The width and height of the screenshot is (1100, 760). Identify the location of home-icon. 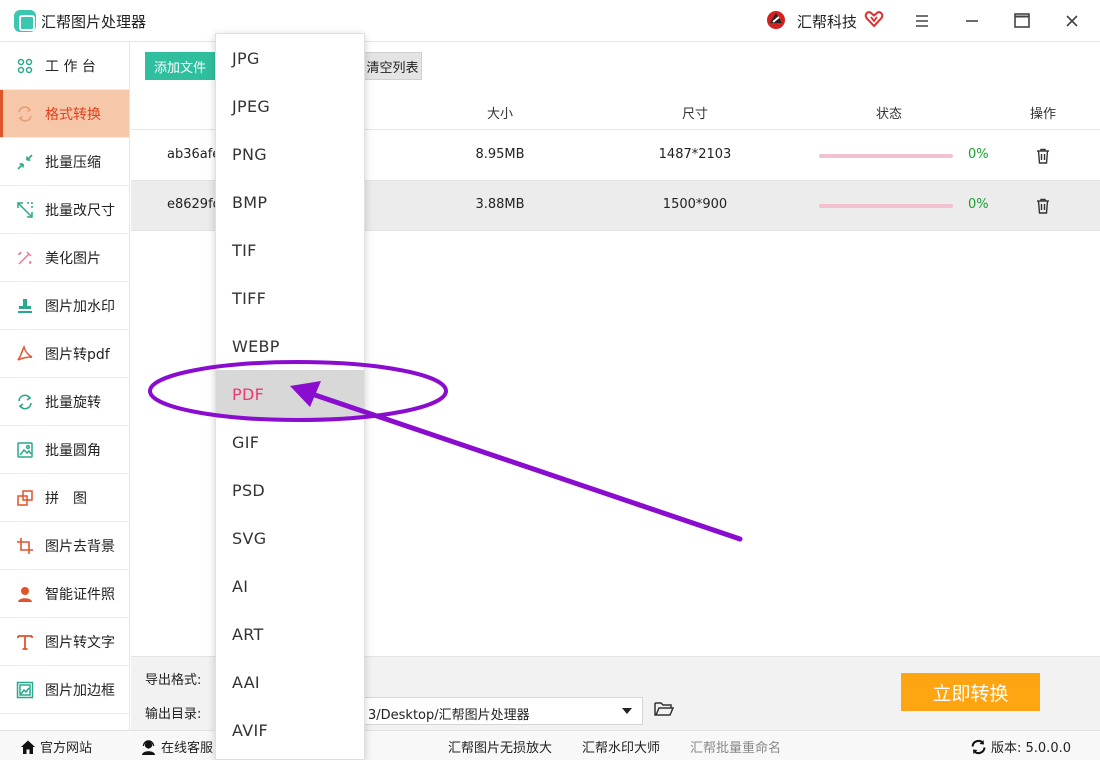
(28, 747).